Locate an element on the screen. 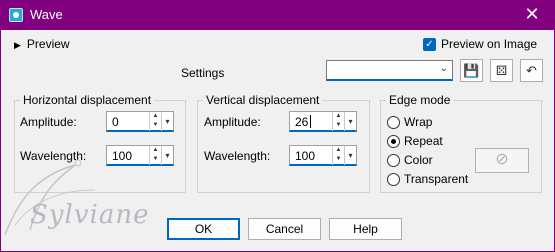 The height and width of the screenshot is (252, 555). reset-button: ↶ is located at coordinates (531, 70).